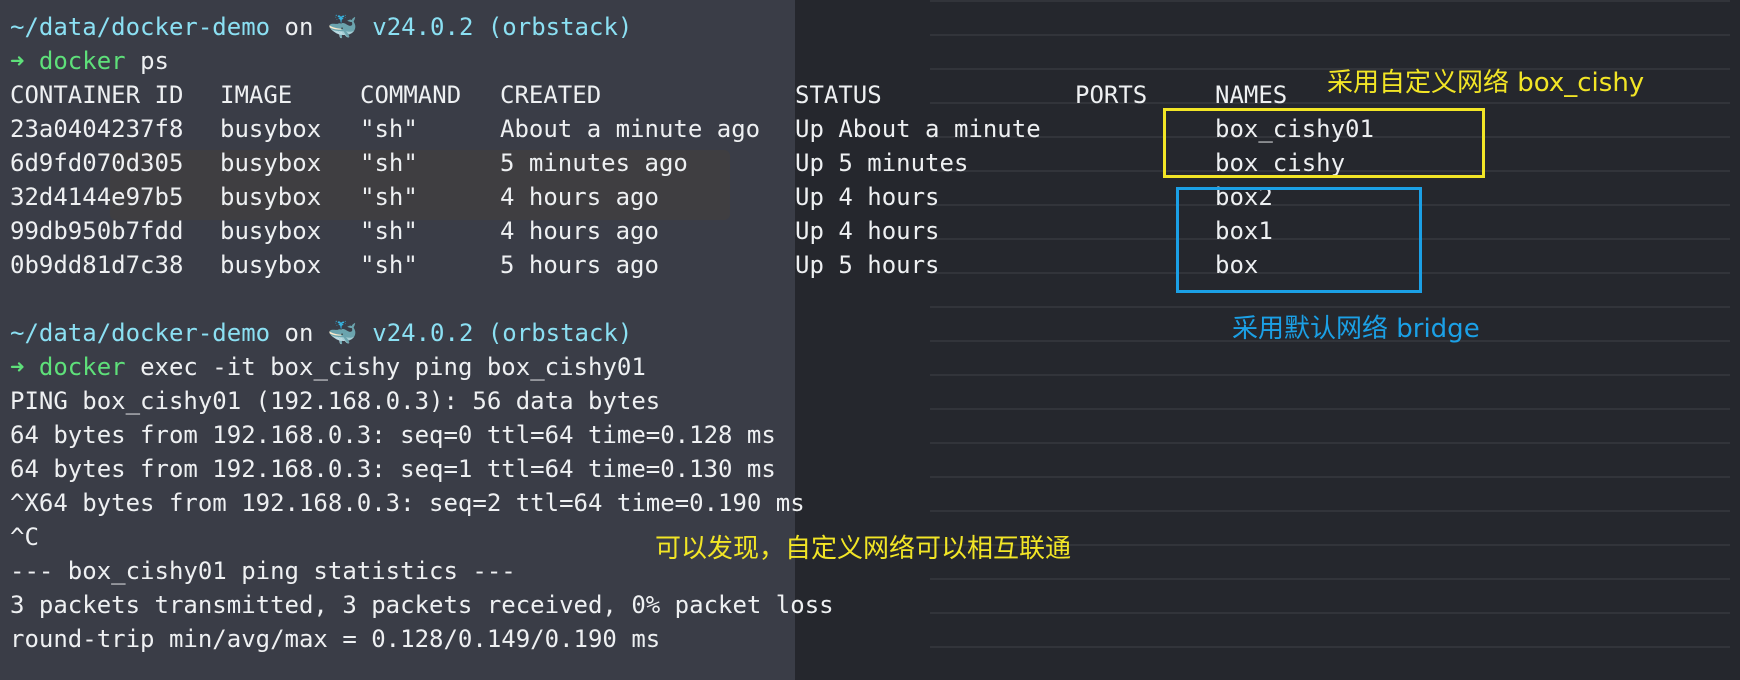 The width and height of the screenshot is (1740, 680). Describe the element at coordinates (594, 163) in the screenshot. I see `cell-created: 5 minutes ago` at that location.